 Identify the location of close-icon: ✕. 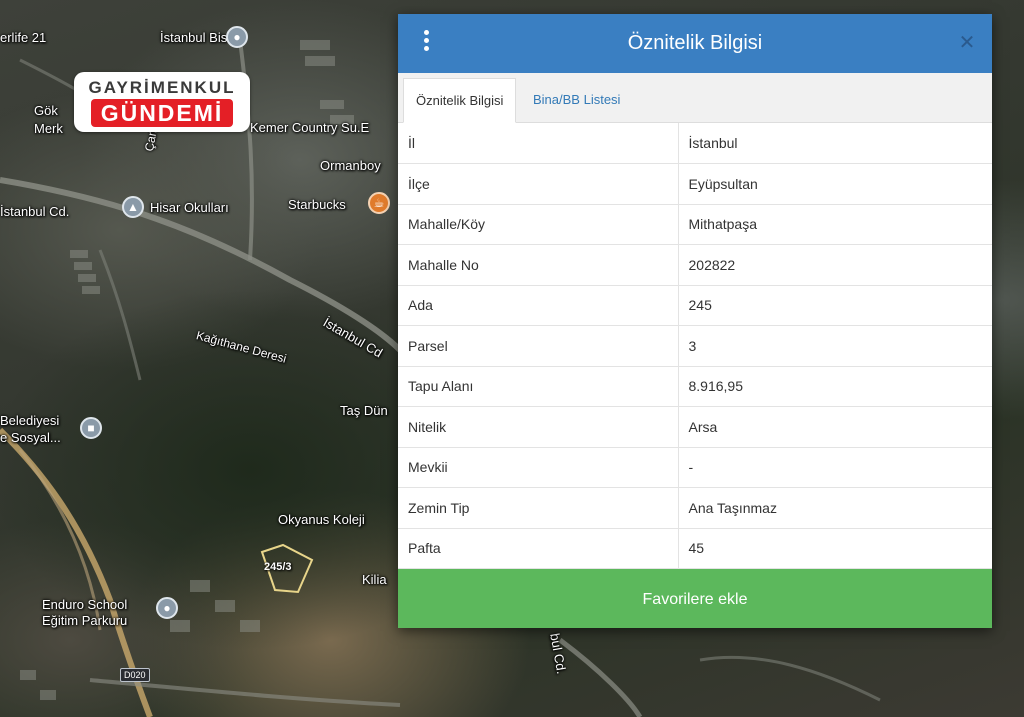
(967, 43).